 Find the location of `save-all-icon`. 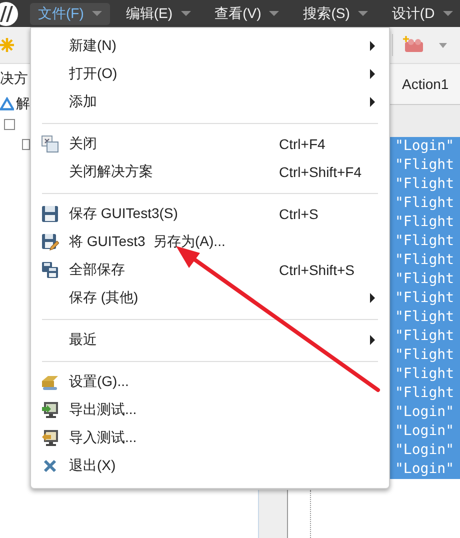

save-all-icon is located at coordinates (50, 270).